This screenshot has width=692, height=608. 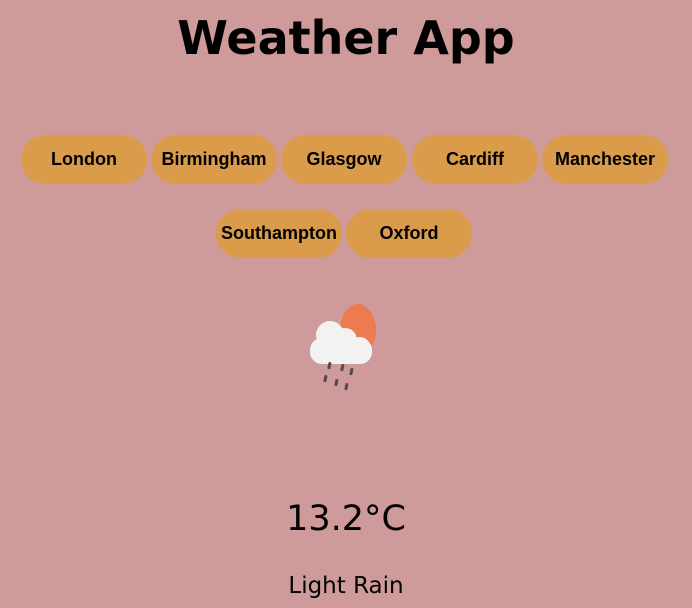 I want to click on weather-condition: Light Rain, so click(x=346, y=586).